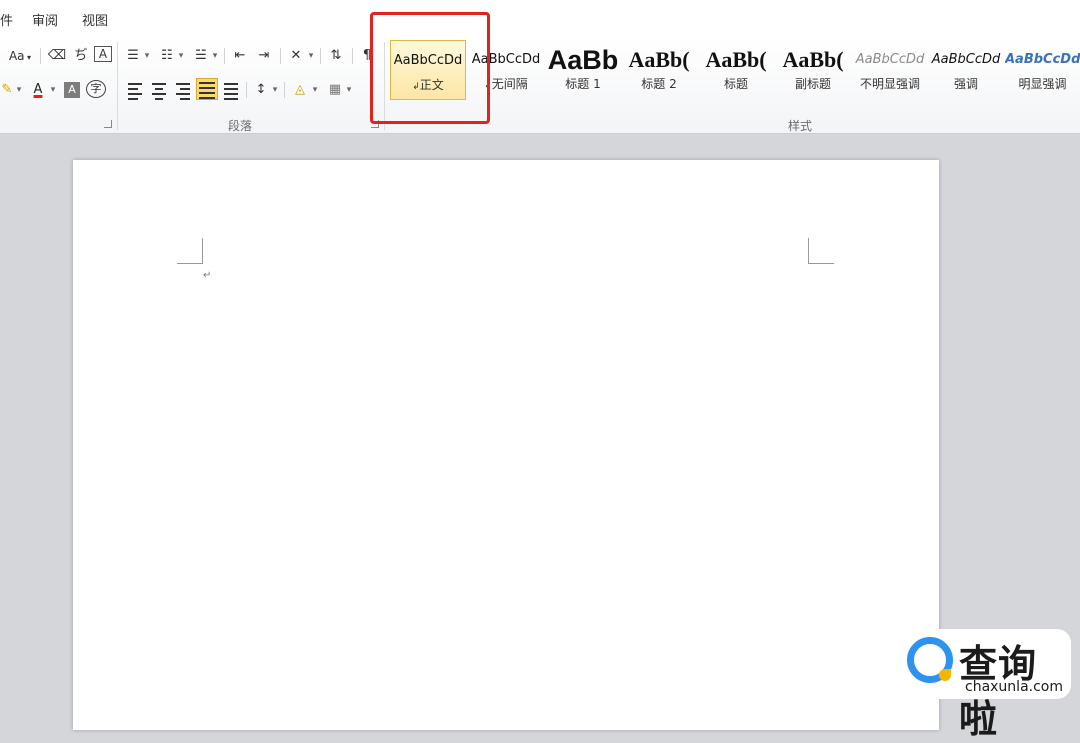 The image size is (1080, 743). I want to click on style-name: 标题 2, so click(659, 84).